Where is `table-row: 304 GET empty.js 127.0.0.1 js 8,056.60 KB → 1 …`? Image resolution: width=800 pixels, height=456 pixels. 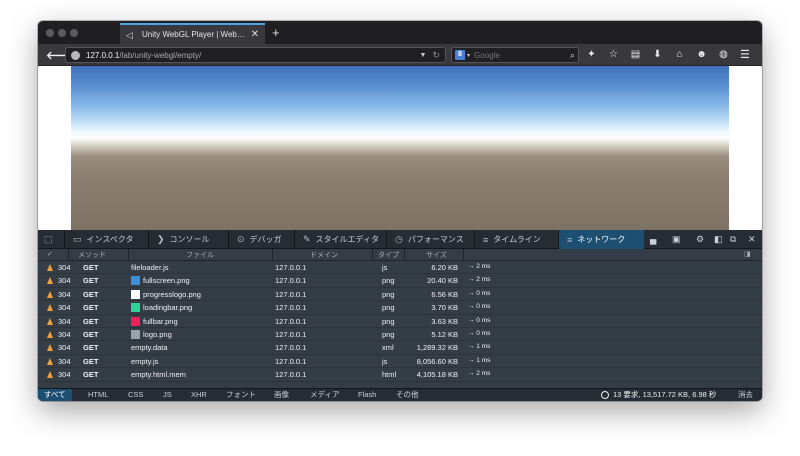
table-row: 304 GET empty.js 127.0.0.1 js 8,056.60 KB → 1 … is located at coordinates (400, 362).